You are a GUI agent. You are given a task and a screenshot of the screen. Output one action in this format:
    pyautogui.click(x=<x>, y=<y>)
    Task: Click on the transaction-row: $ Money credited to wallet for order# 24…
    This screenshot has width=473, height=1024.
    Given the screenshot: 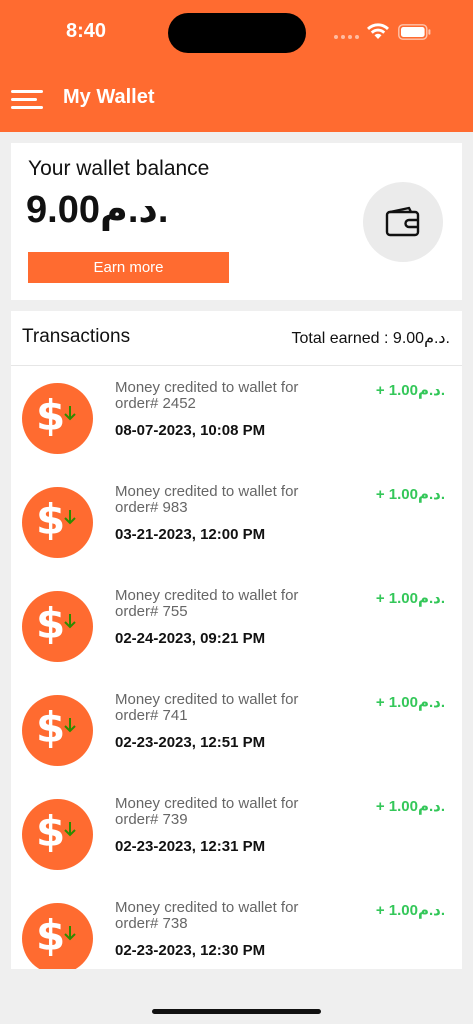 What is the action you would take?
    pyautogui.click(x=236, y=418)
    